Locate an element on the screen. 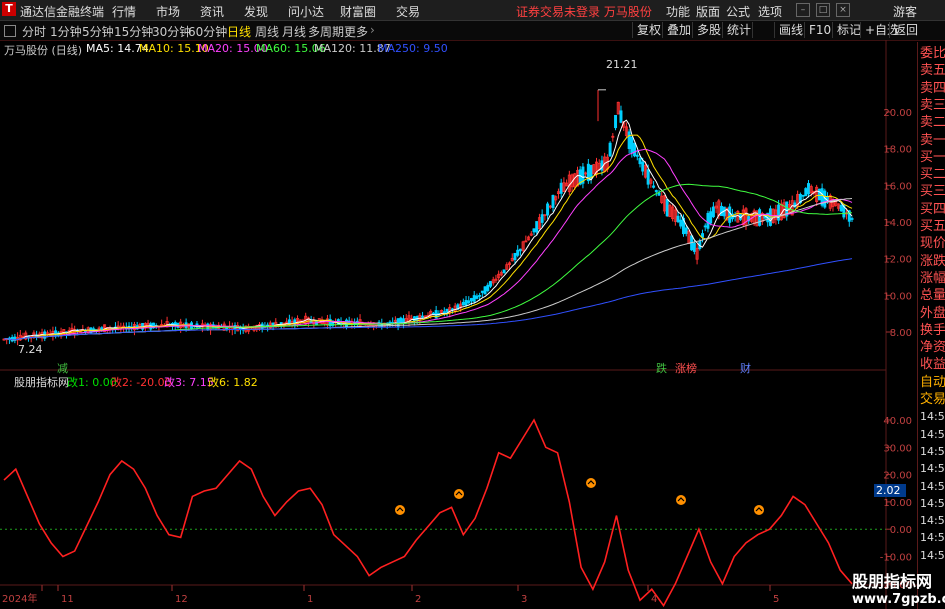 The width and height of the screenshot is (945, 609). menu-options: 选项 is located at coordinates (770, 11).